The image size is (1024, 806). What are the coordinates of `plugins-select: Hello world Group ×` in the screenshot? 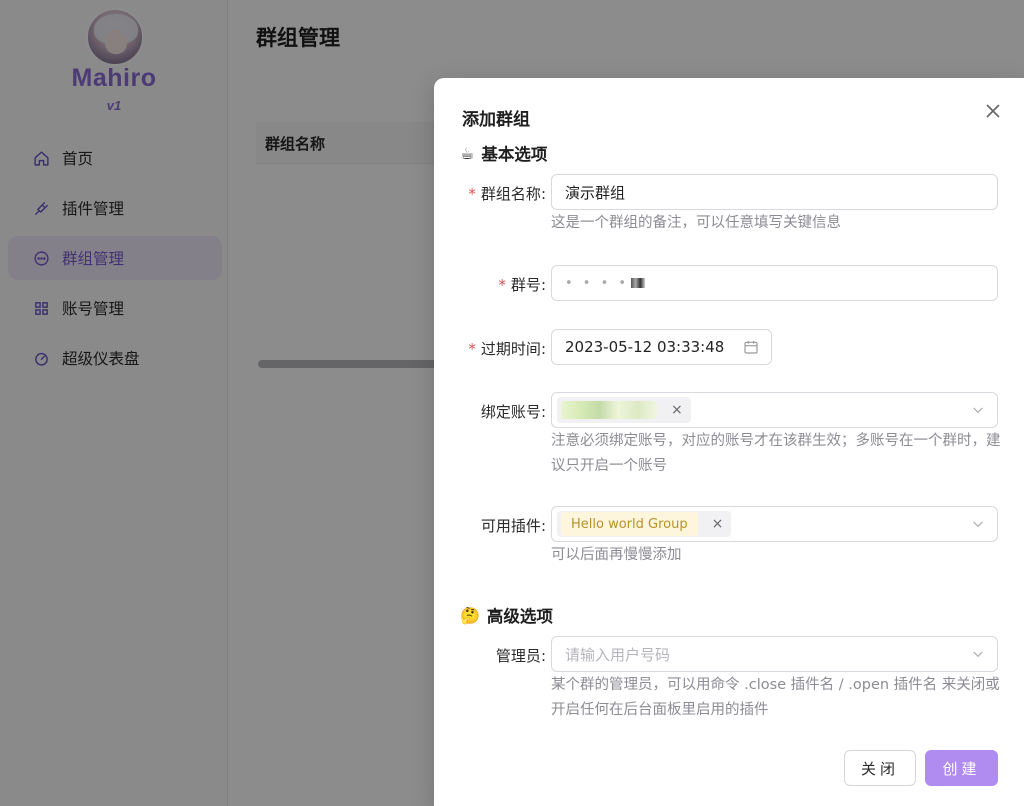 It's located at (774, 524).